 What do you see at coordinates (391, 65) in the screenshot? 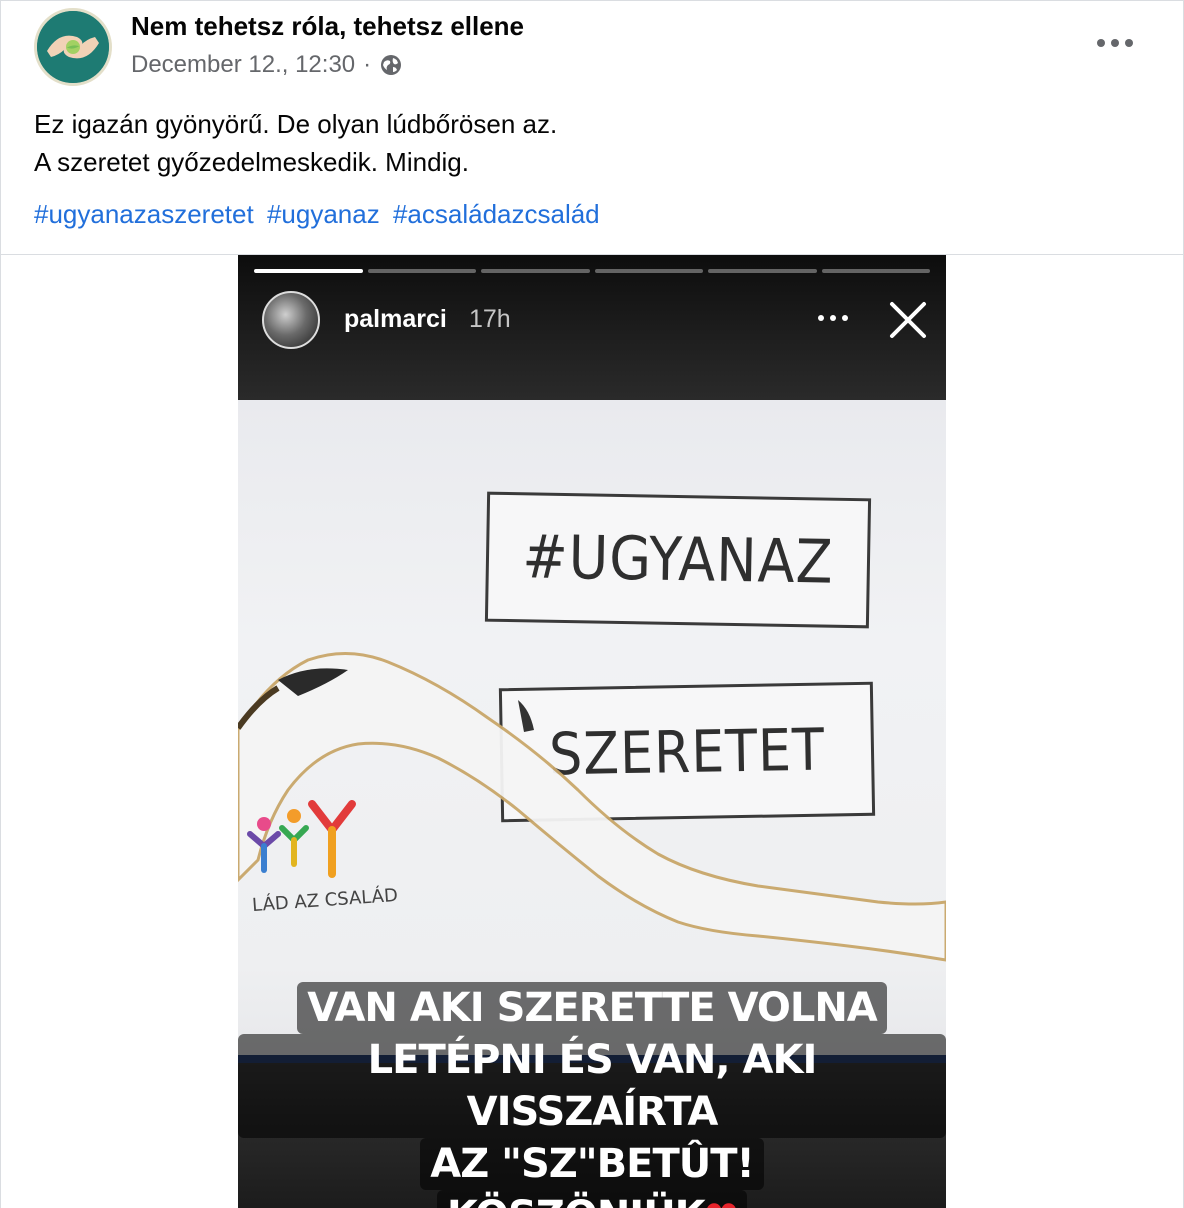
I see `globe-icon` at bounding box center [391, 65].